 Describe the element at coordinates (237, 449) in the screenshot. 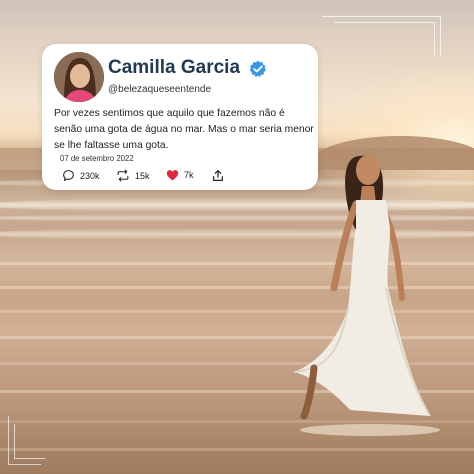

I see `water-reflection` at that location.